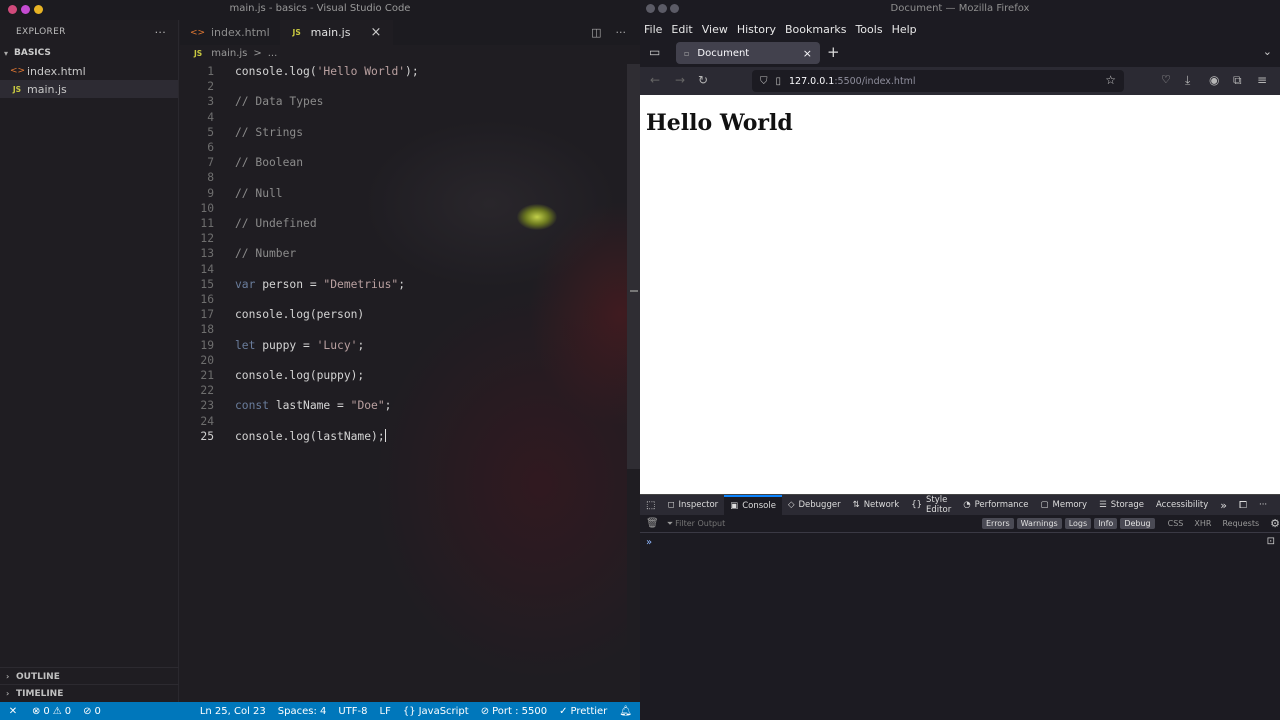  What do you see at coordinates (654, 52) in the screenshot?
I see `tab-overview-icon: ▭` at bounding box center [654, 52].